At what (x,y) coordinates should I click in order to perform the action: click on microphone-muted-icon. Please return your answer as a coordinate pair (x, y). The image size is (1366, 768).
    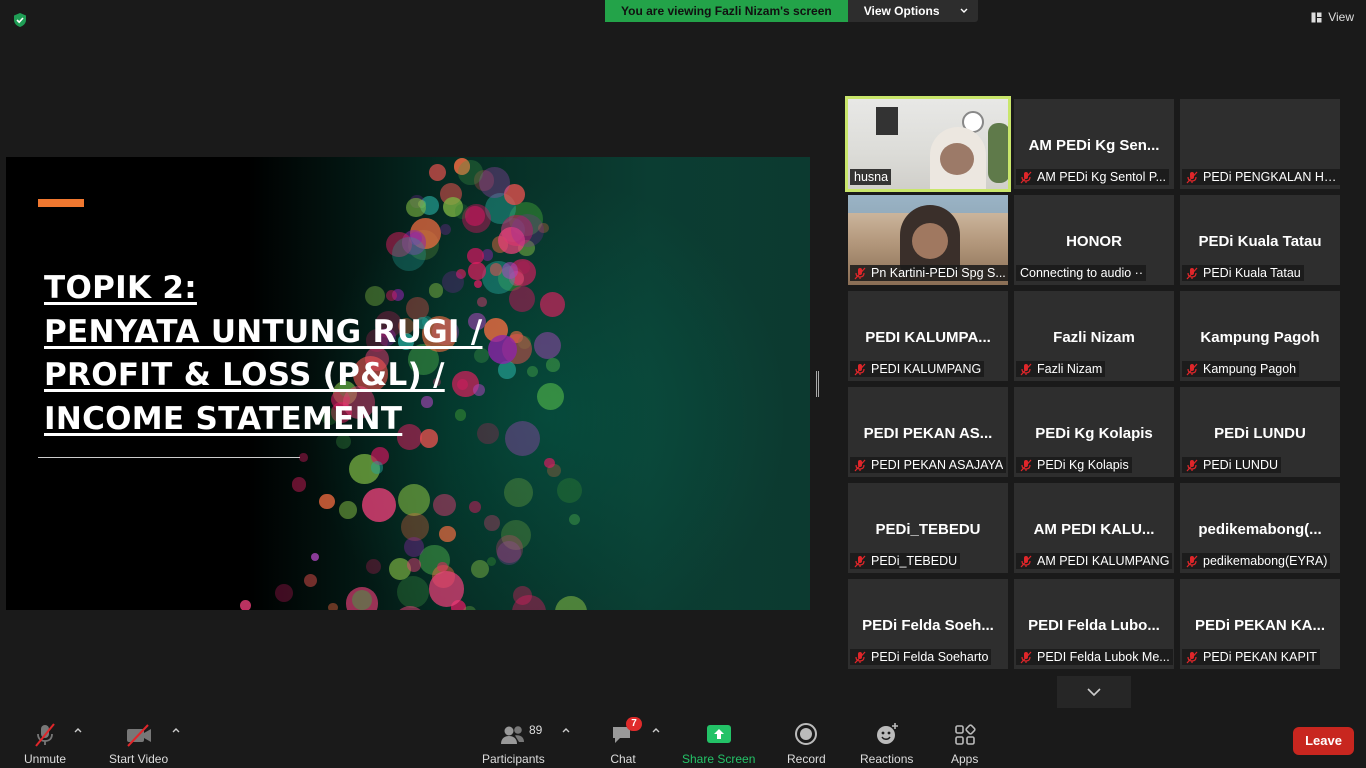
    Looking at the image, I should click on (45, 735).